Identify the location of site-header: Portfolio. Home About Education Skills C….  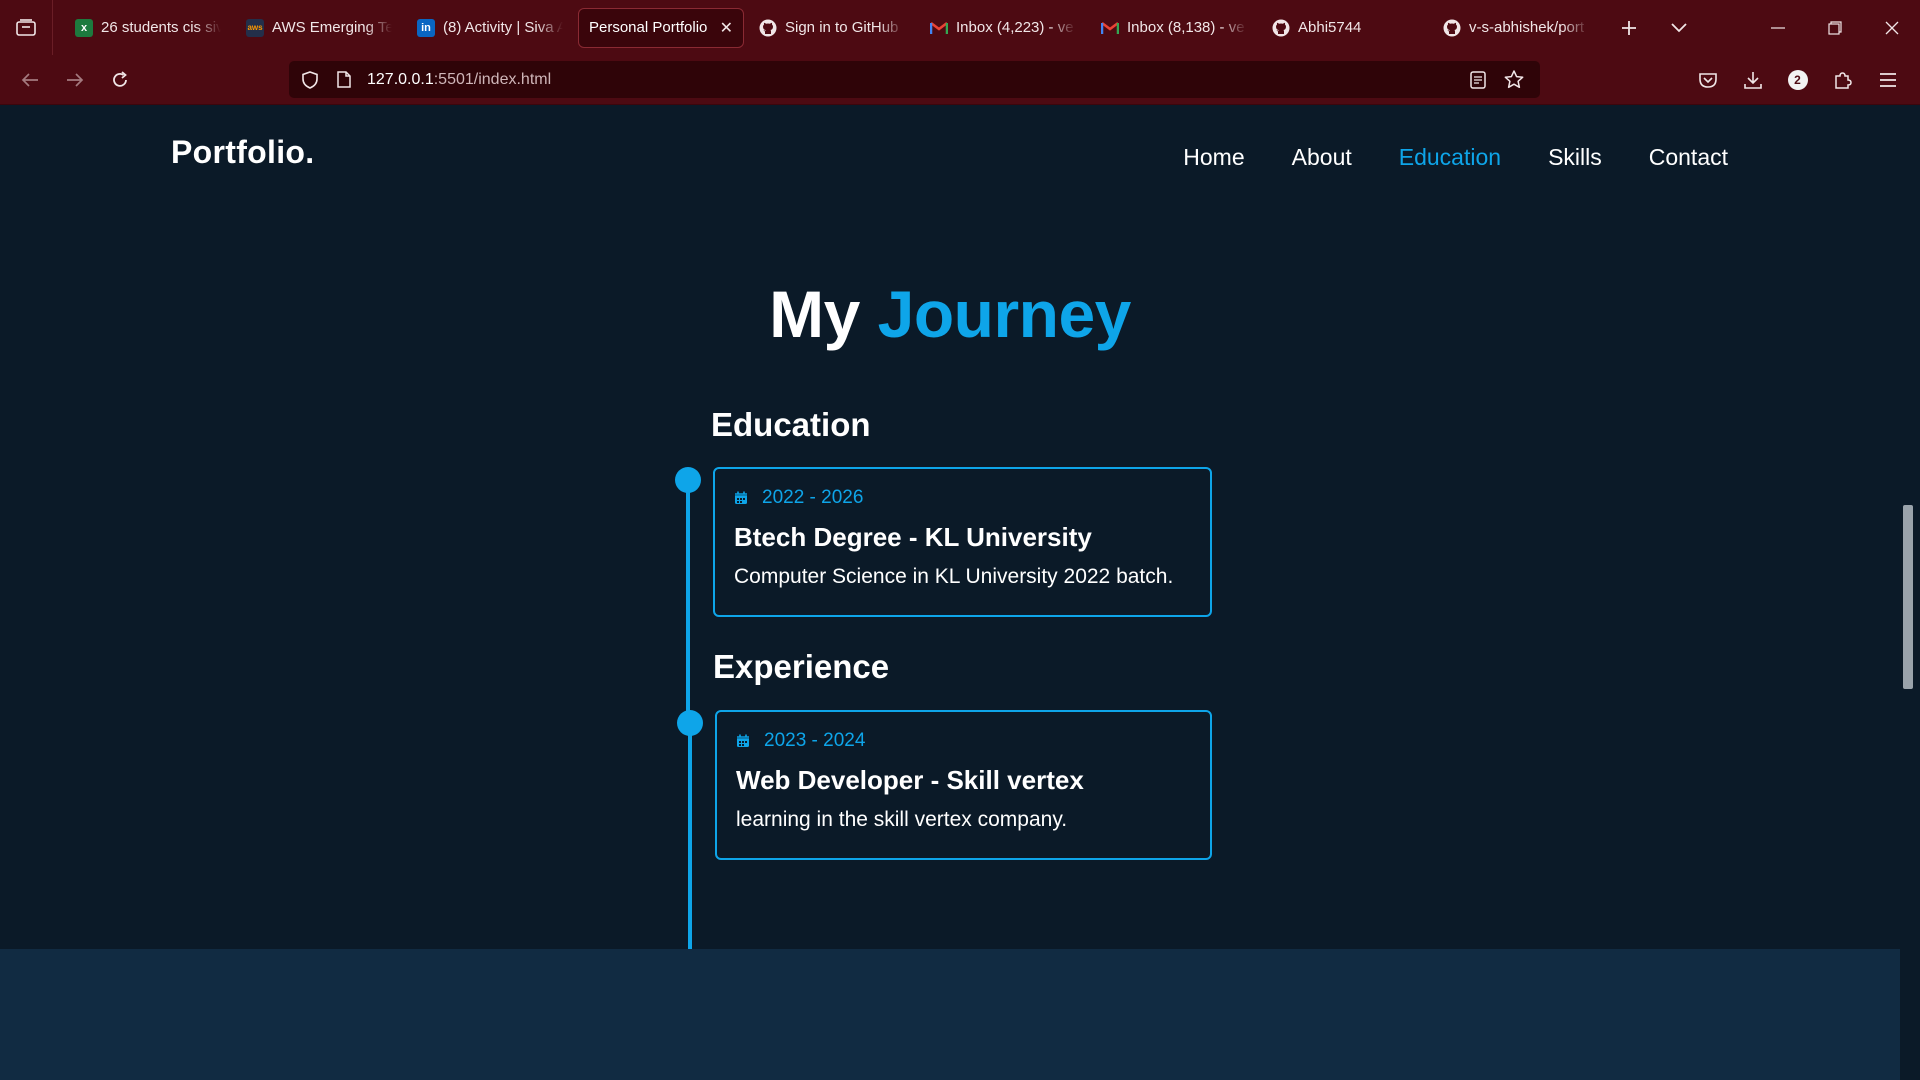
(950, 154).